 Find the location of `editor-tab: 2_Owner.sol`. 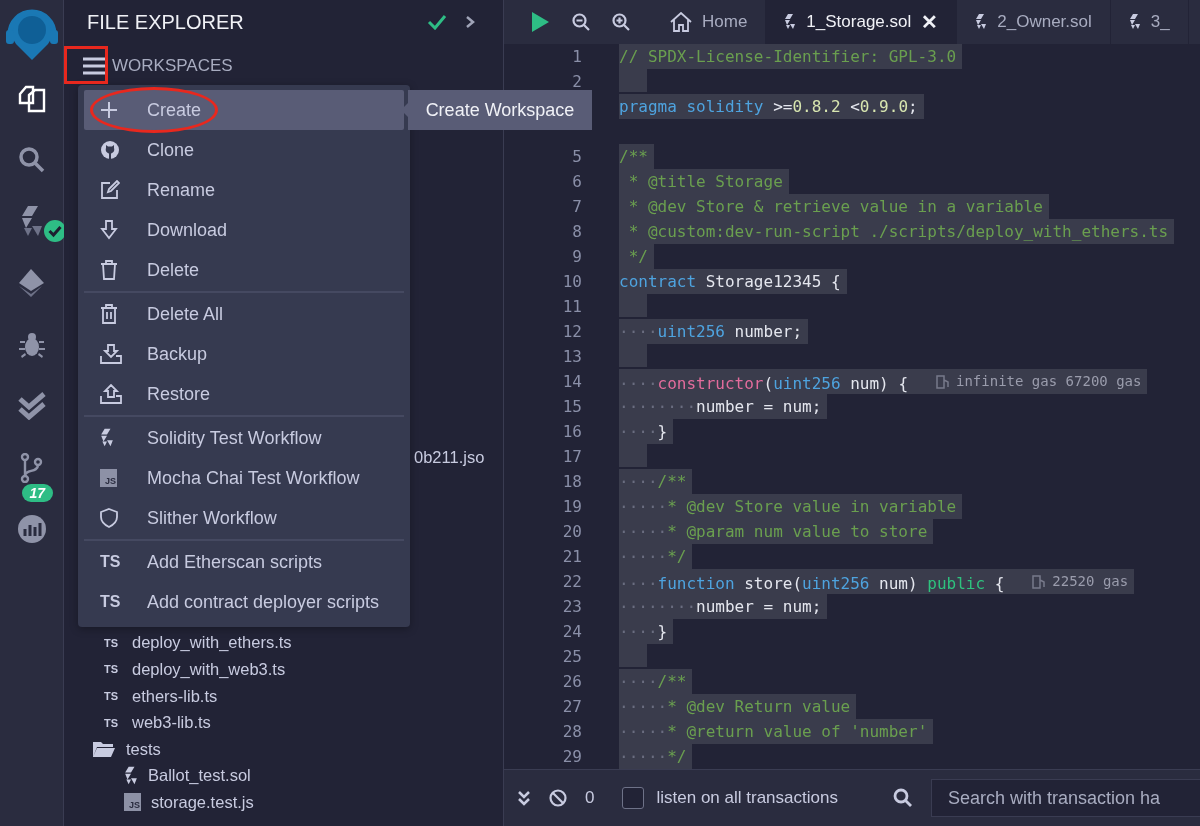

editor-tab: 2_Owner.sol is located at coordinates (1034, 22).